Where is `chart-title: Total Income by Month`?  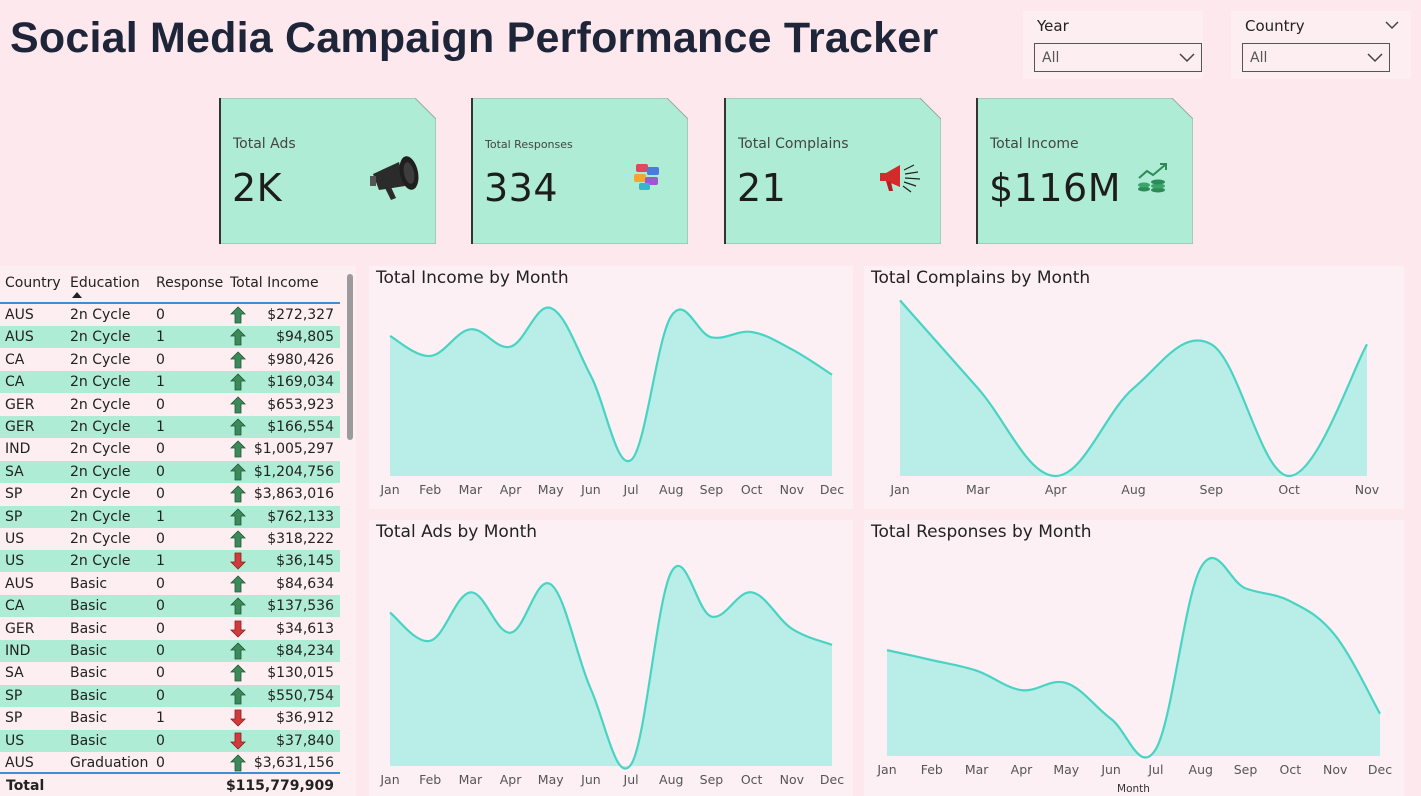 chart-title: Total Income by Month is located at coordinates (472, 278).